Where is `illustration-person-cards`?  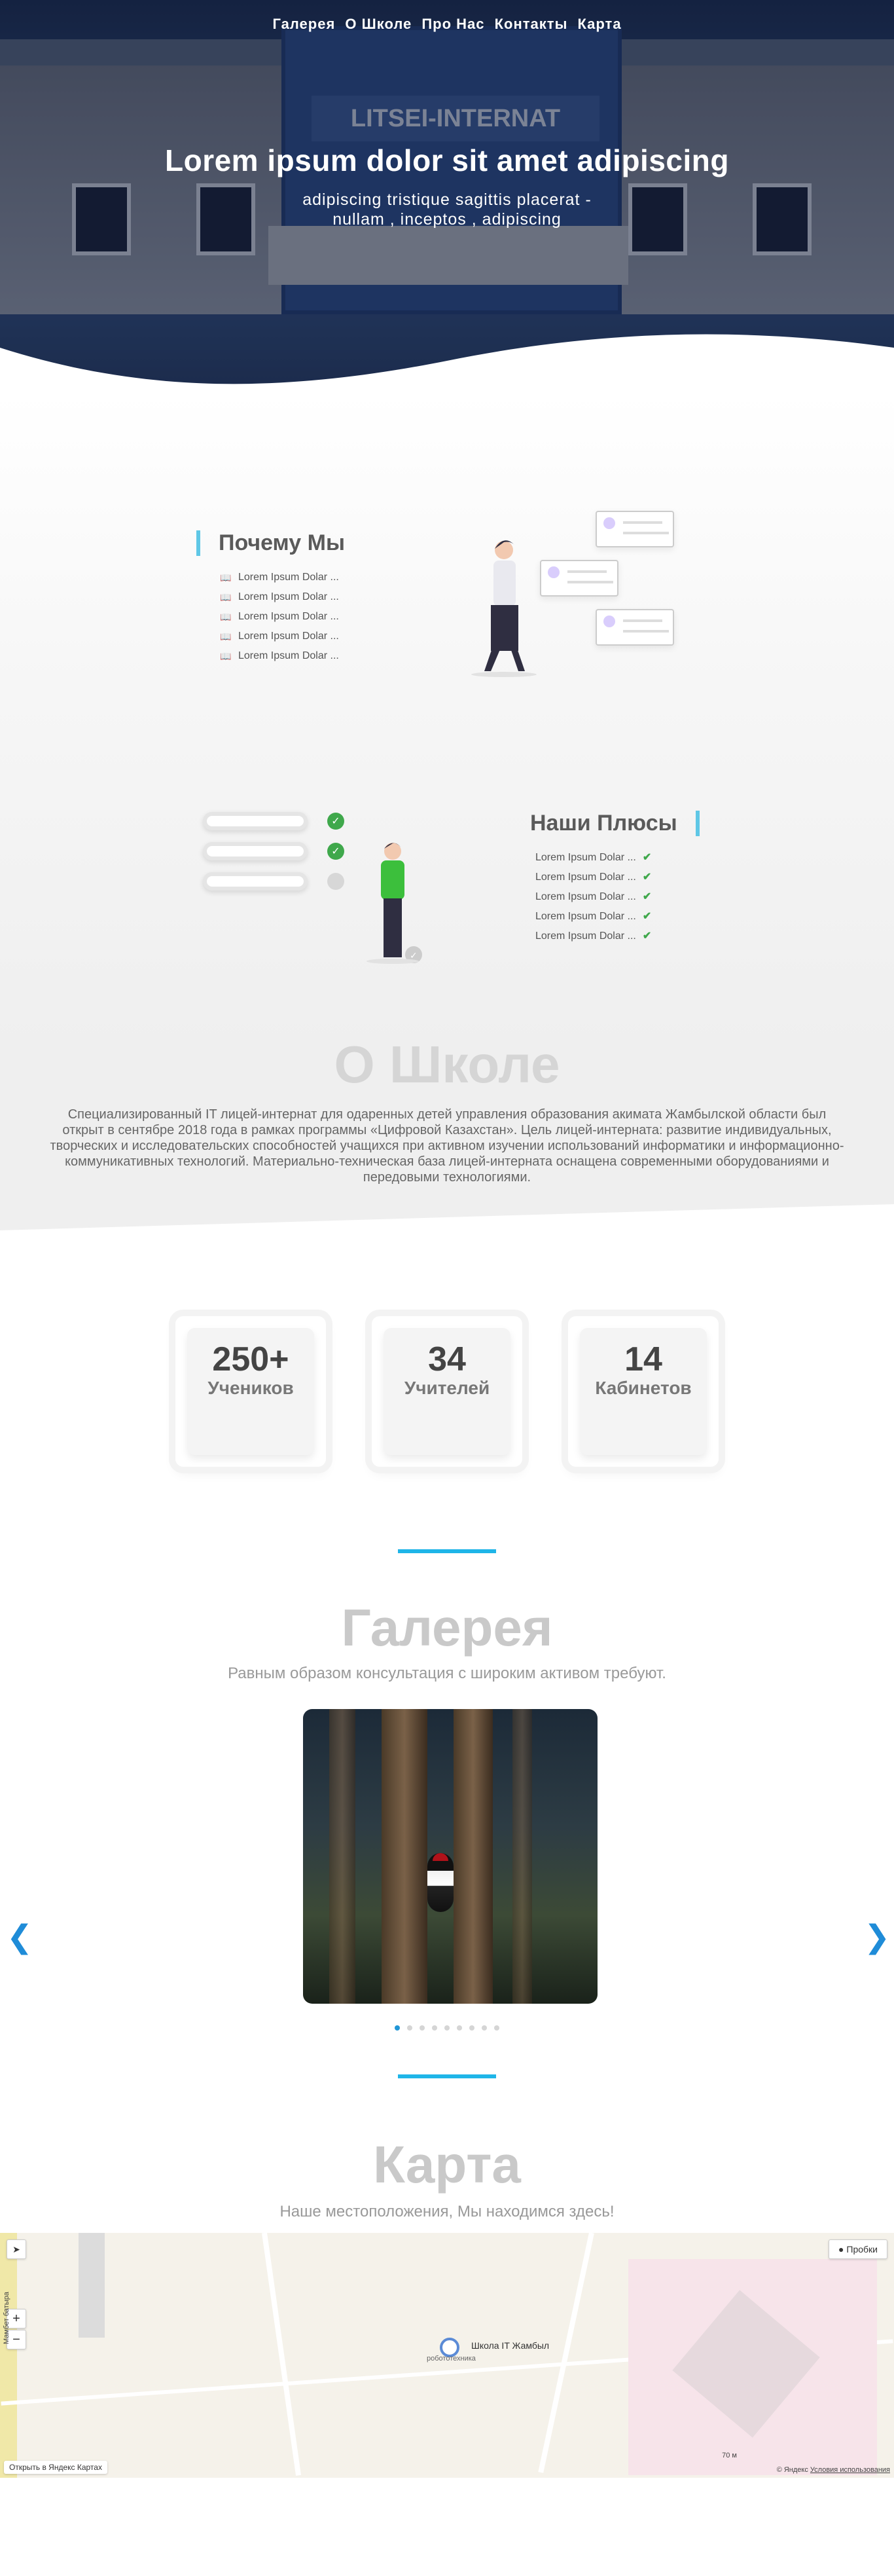
illustration-person-cards is located at coordinates (563, 592).